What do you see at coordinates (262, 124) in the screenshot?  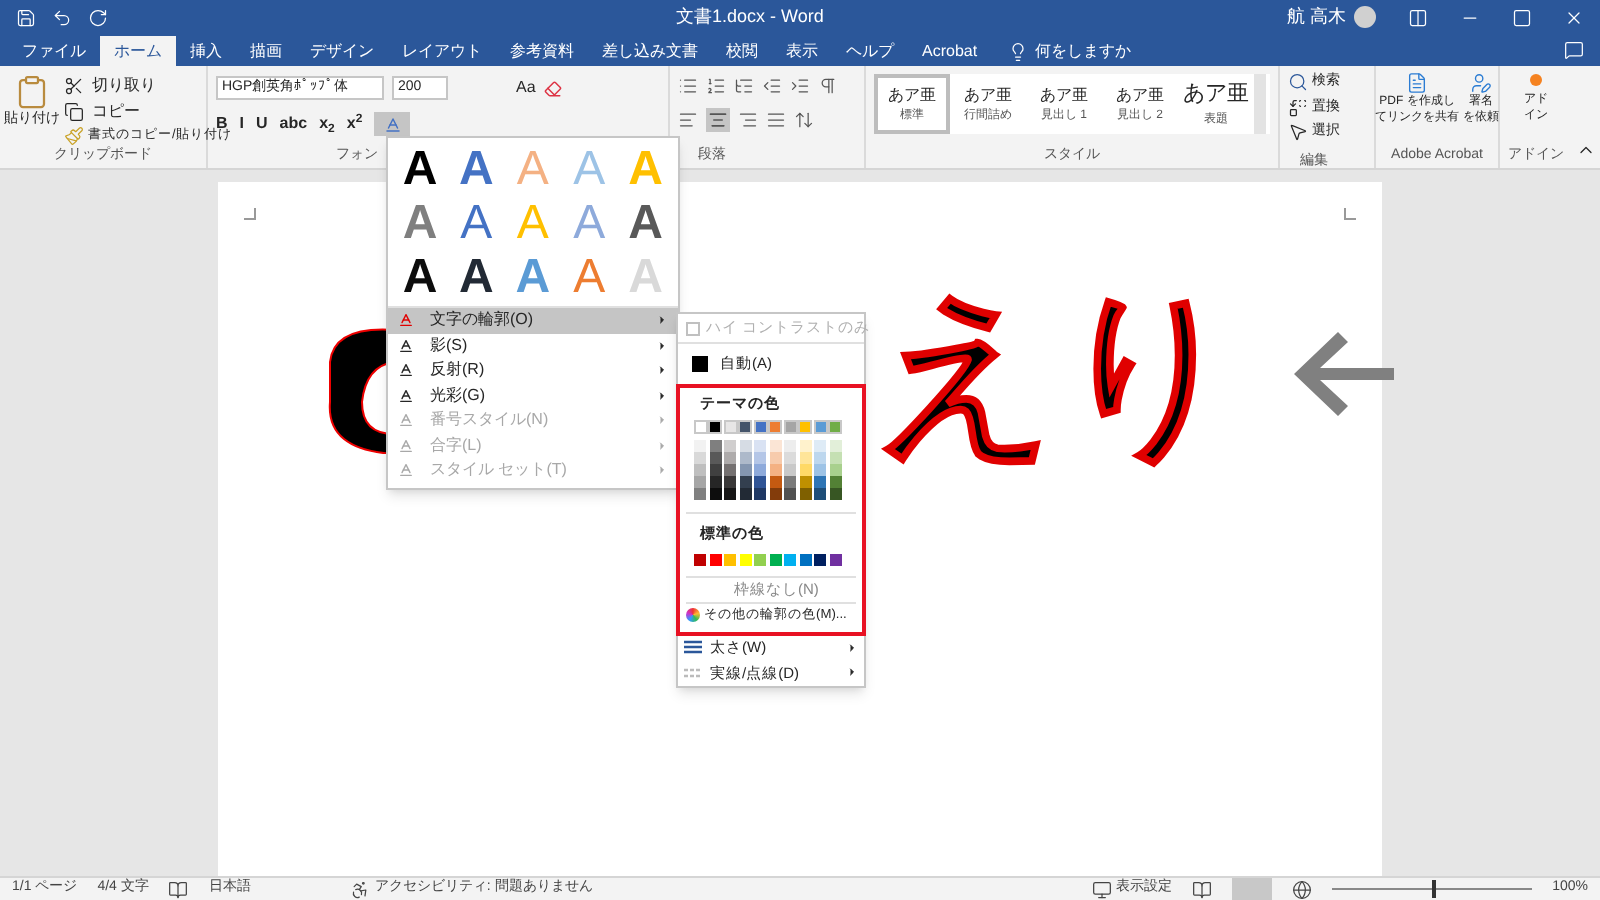 I see `format-button: U` at bounding box center [262, 124].